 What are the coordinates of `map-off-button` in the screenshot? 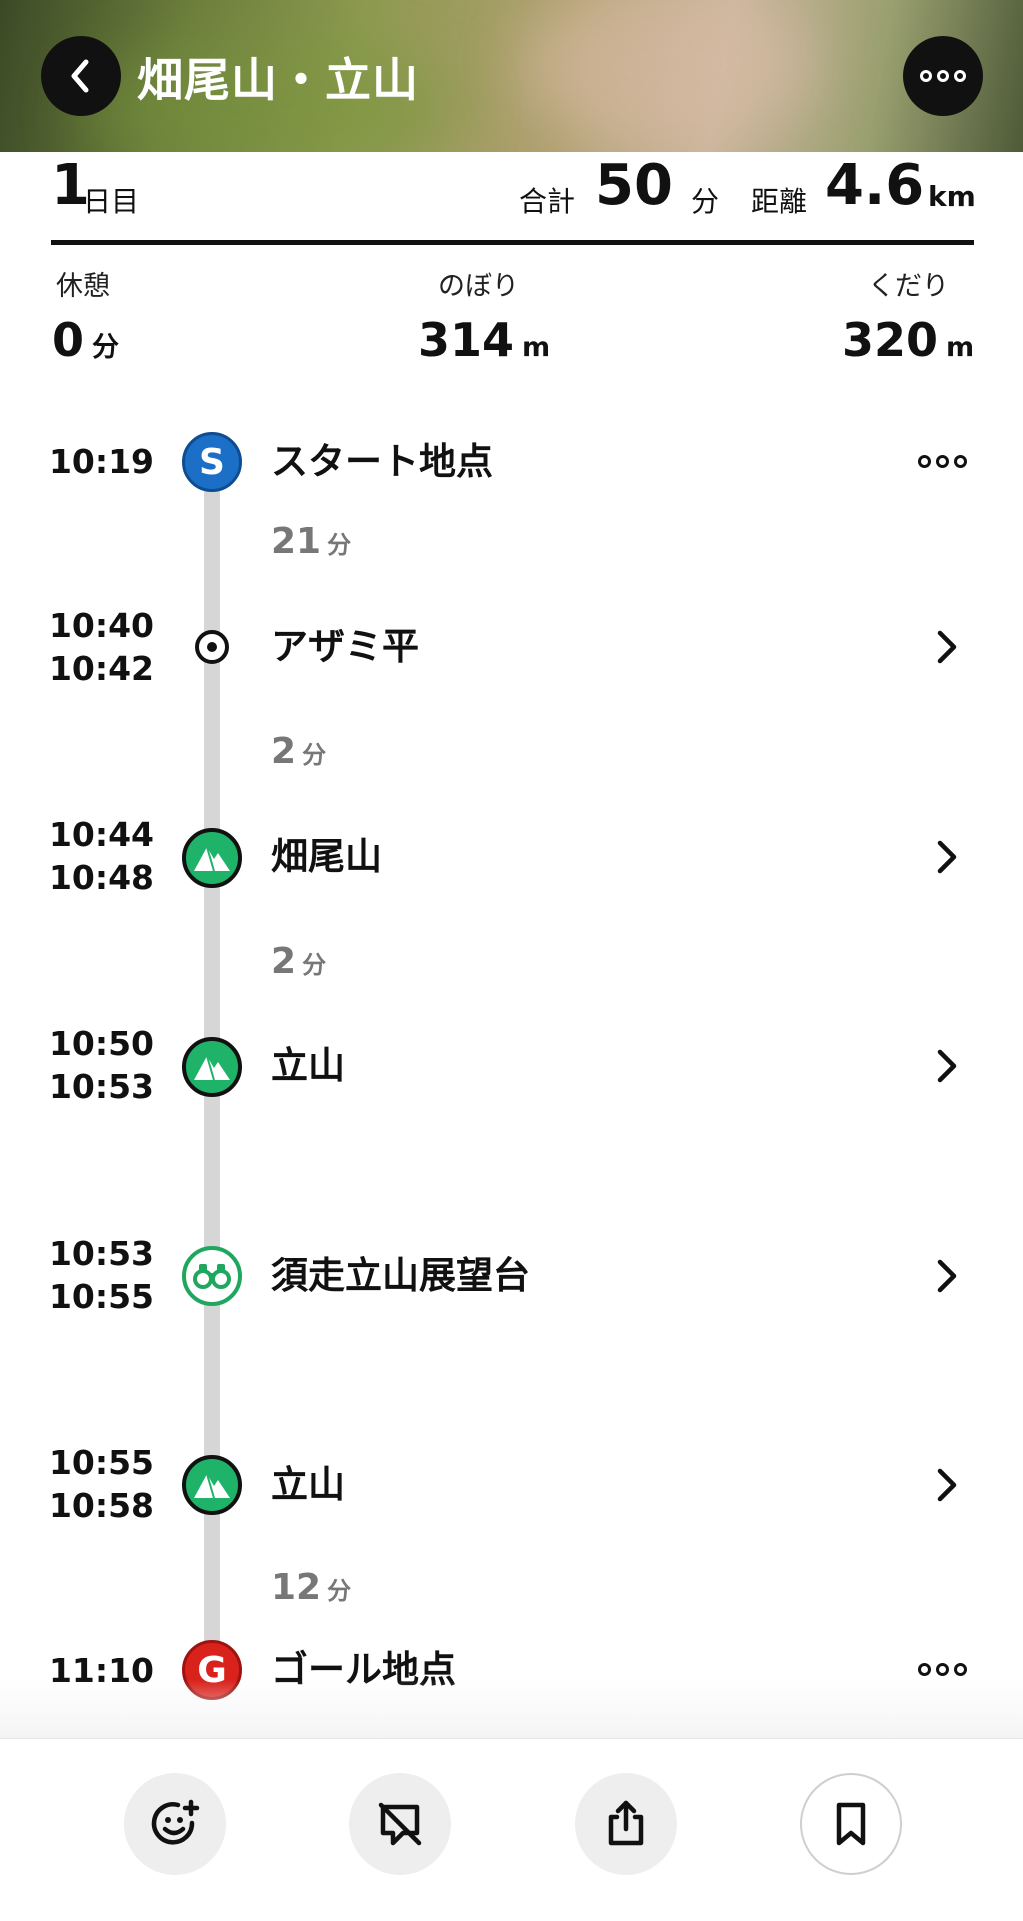 It's located at (400, 1824).